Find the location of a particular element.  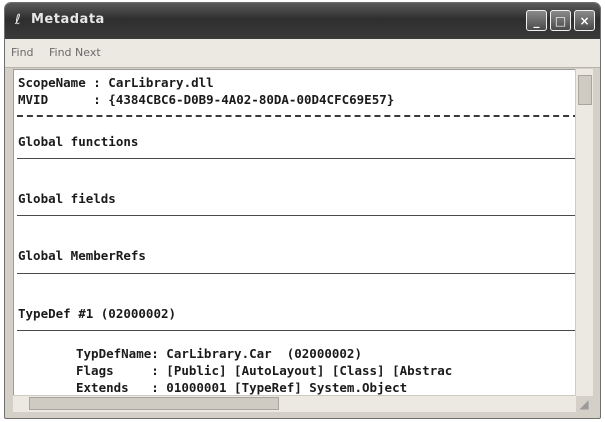

maximize-button: □ is located at coordinates (560, 20).